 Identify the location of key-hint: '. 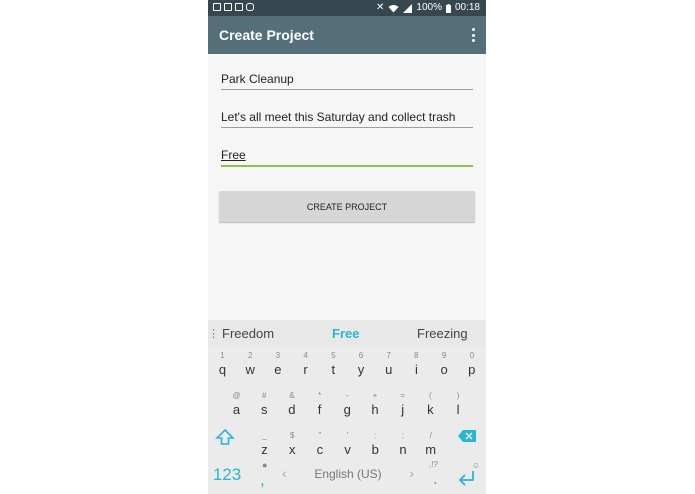
(347, 435).